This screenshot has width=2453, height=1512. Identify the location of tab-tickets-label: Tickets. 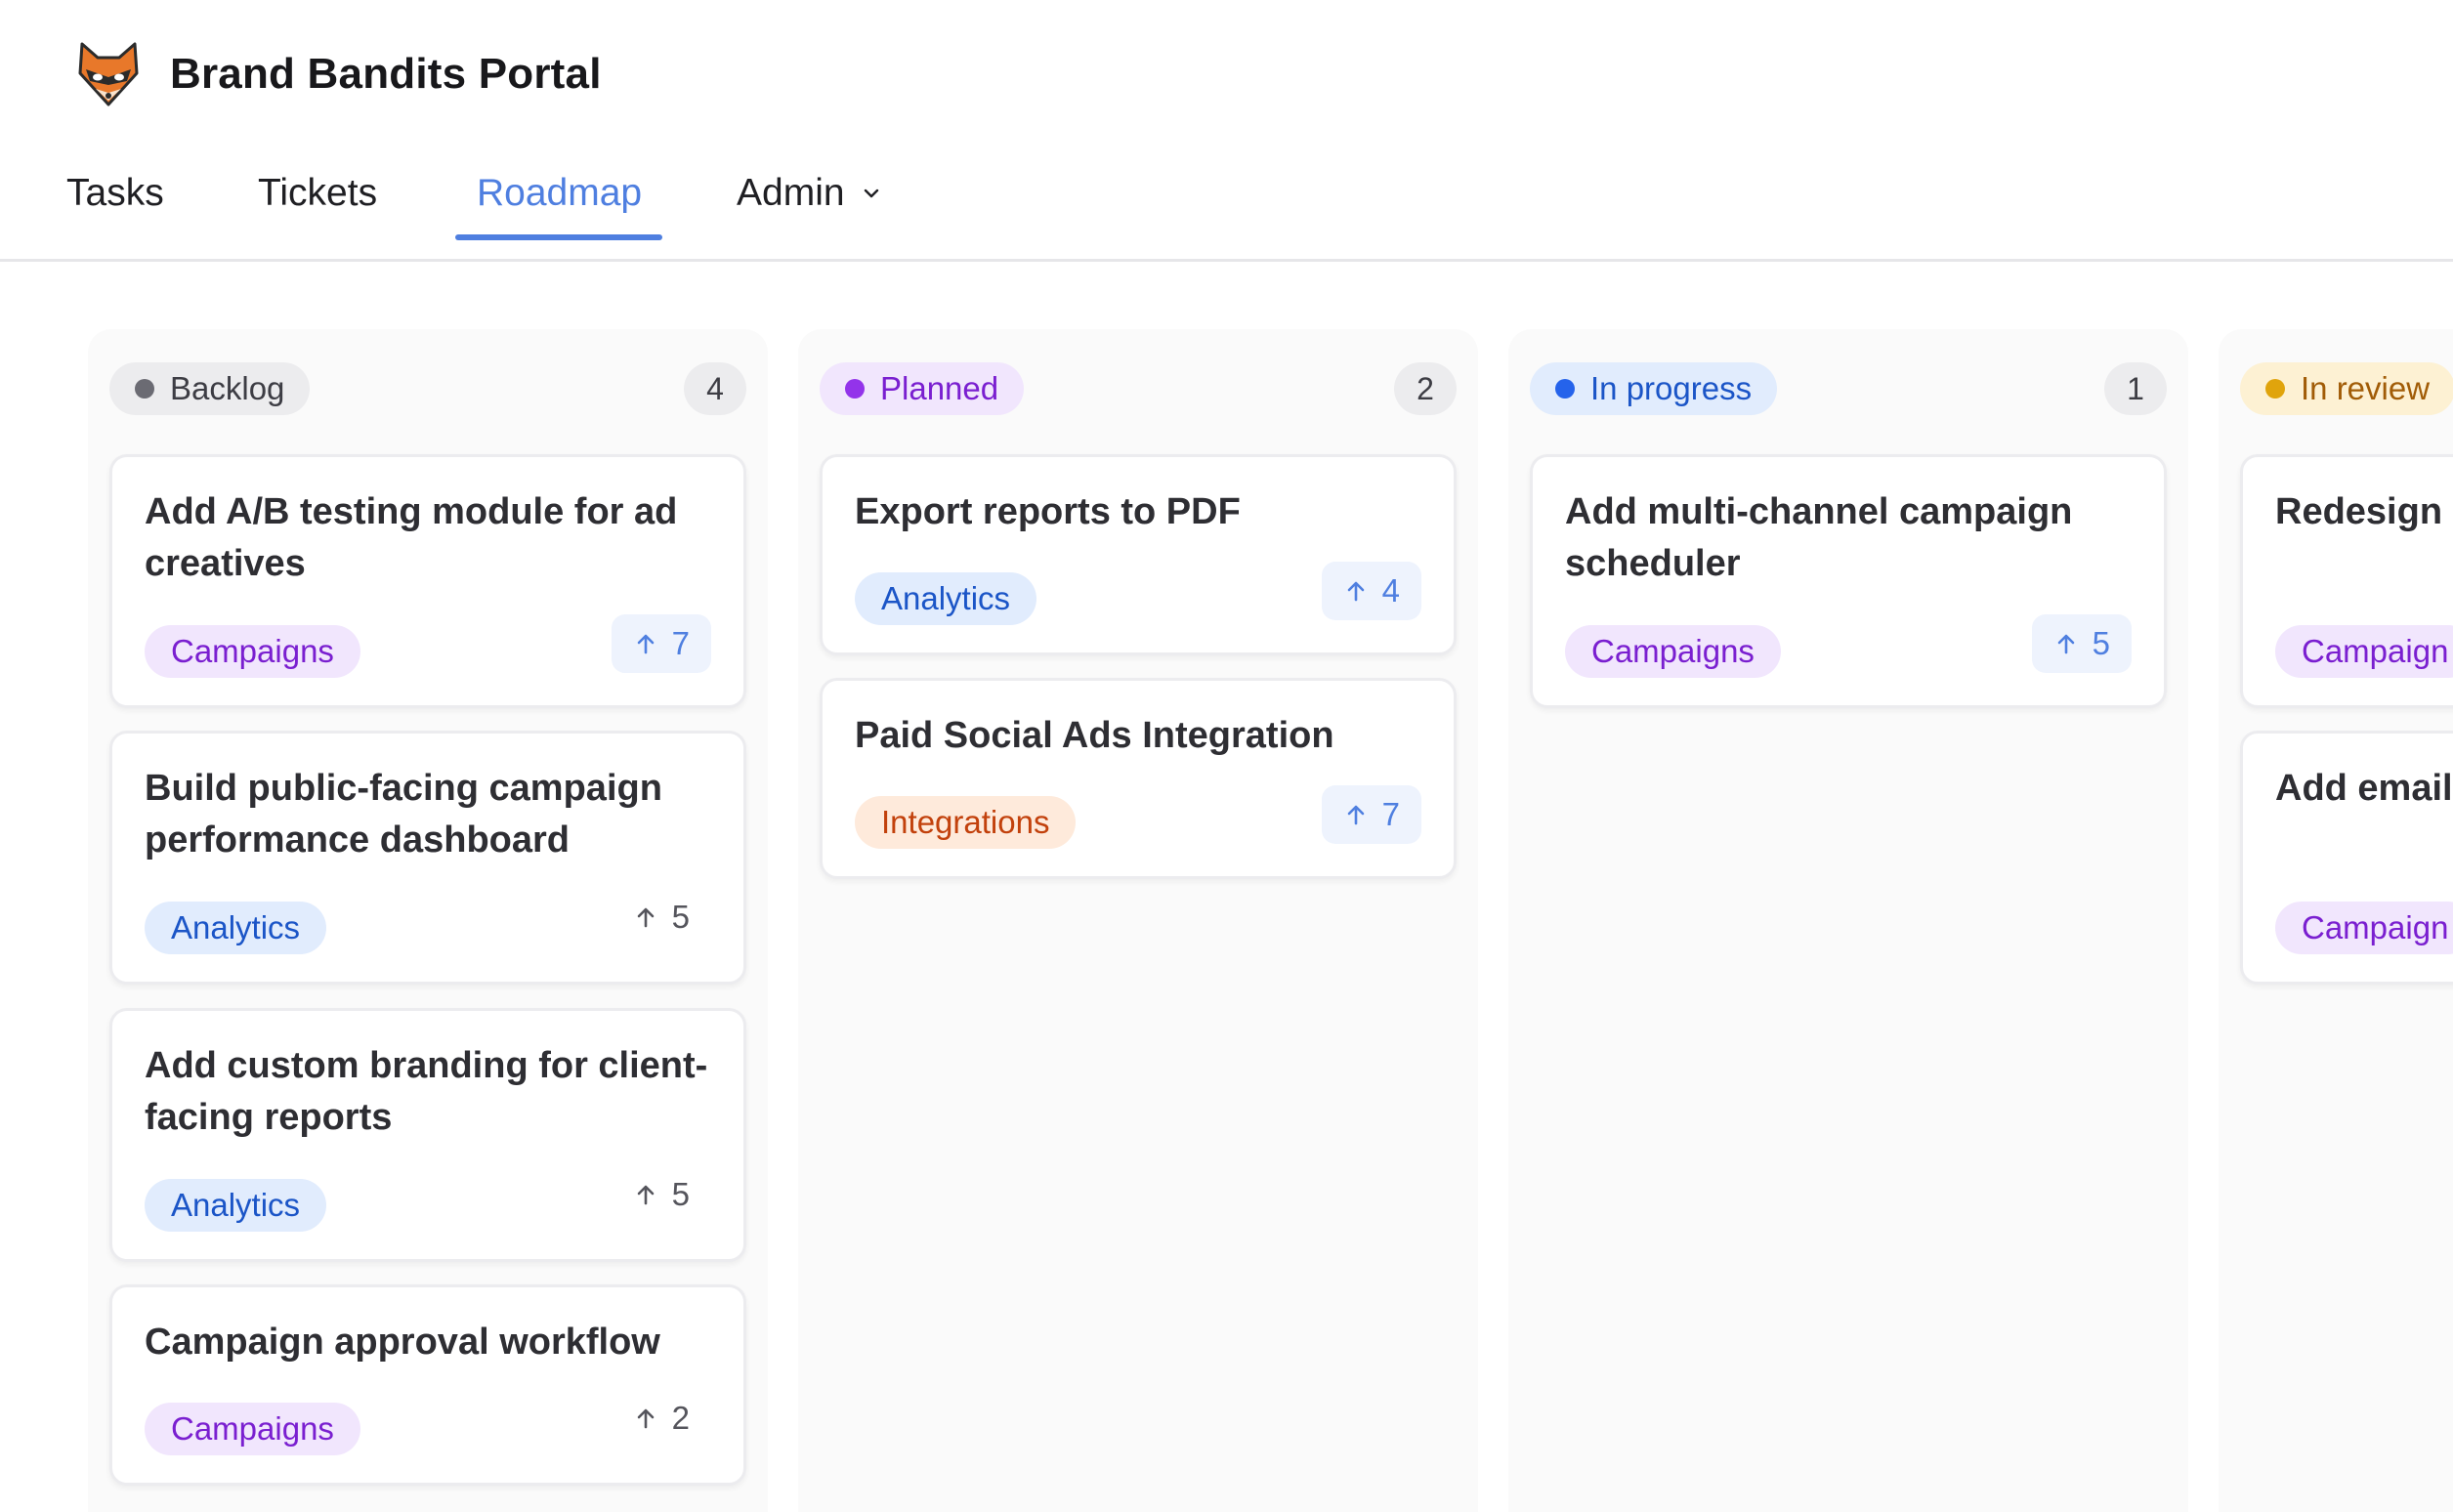
(318, 193).